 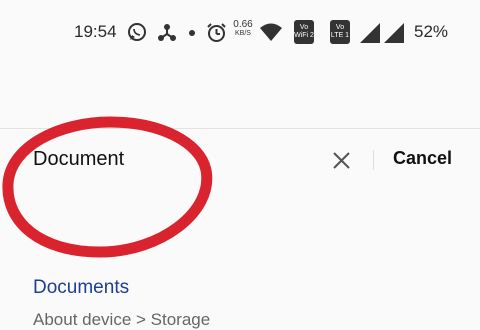 I want to click on whatsapp-icon, so click(x=137, y=32).